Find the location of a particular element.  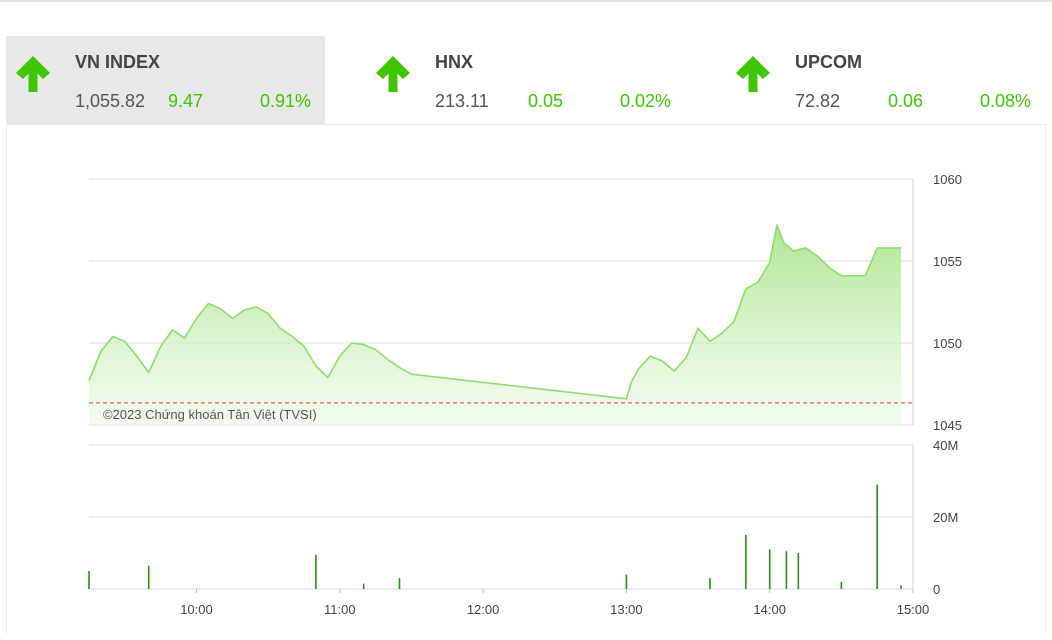

index-percent: 0.08% is located at coordinates (1006, 101).